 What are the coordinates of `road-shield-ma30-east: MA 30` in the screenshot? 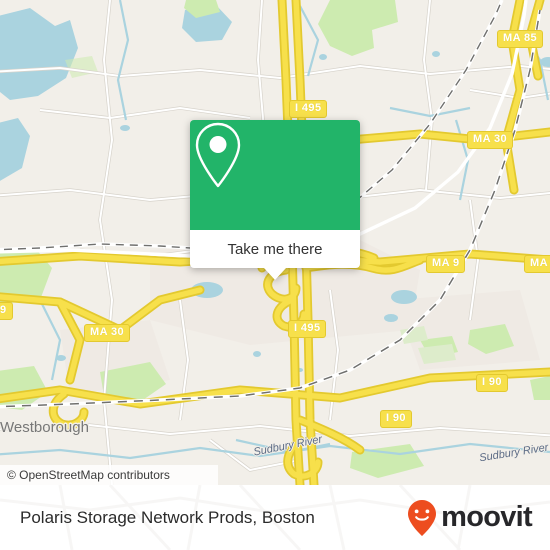 It's located at (490, 140).